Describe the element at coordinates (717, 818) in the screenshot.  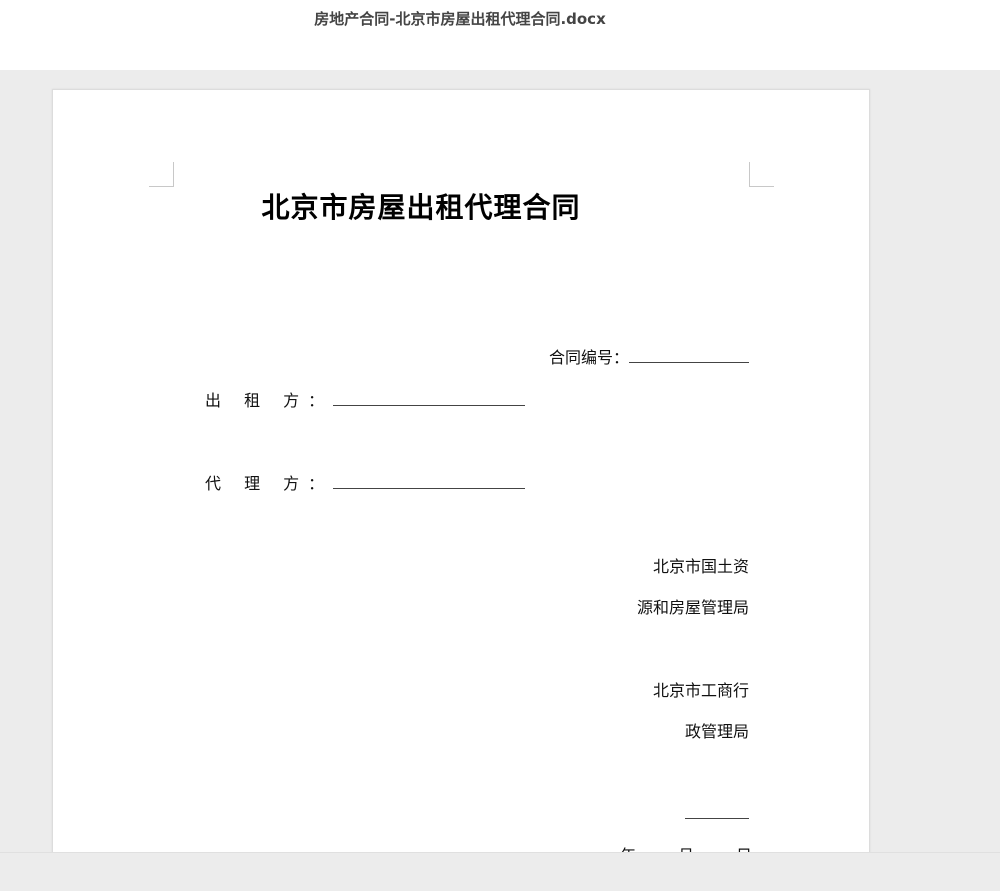
I see `date-blank` at that location.